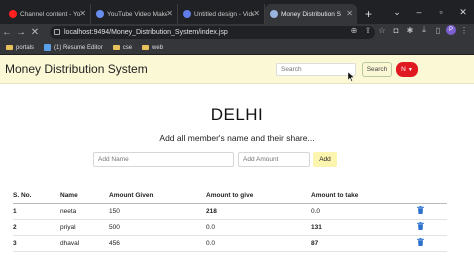  What do you see at coordinates (364, 198) in the screenshot?
I see `header-amount-to-take: Amount to take` at bounding box center [364, 198].